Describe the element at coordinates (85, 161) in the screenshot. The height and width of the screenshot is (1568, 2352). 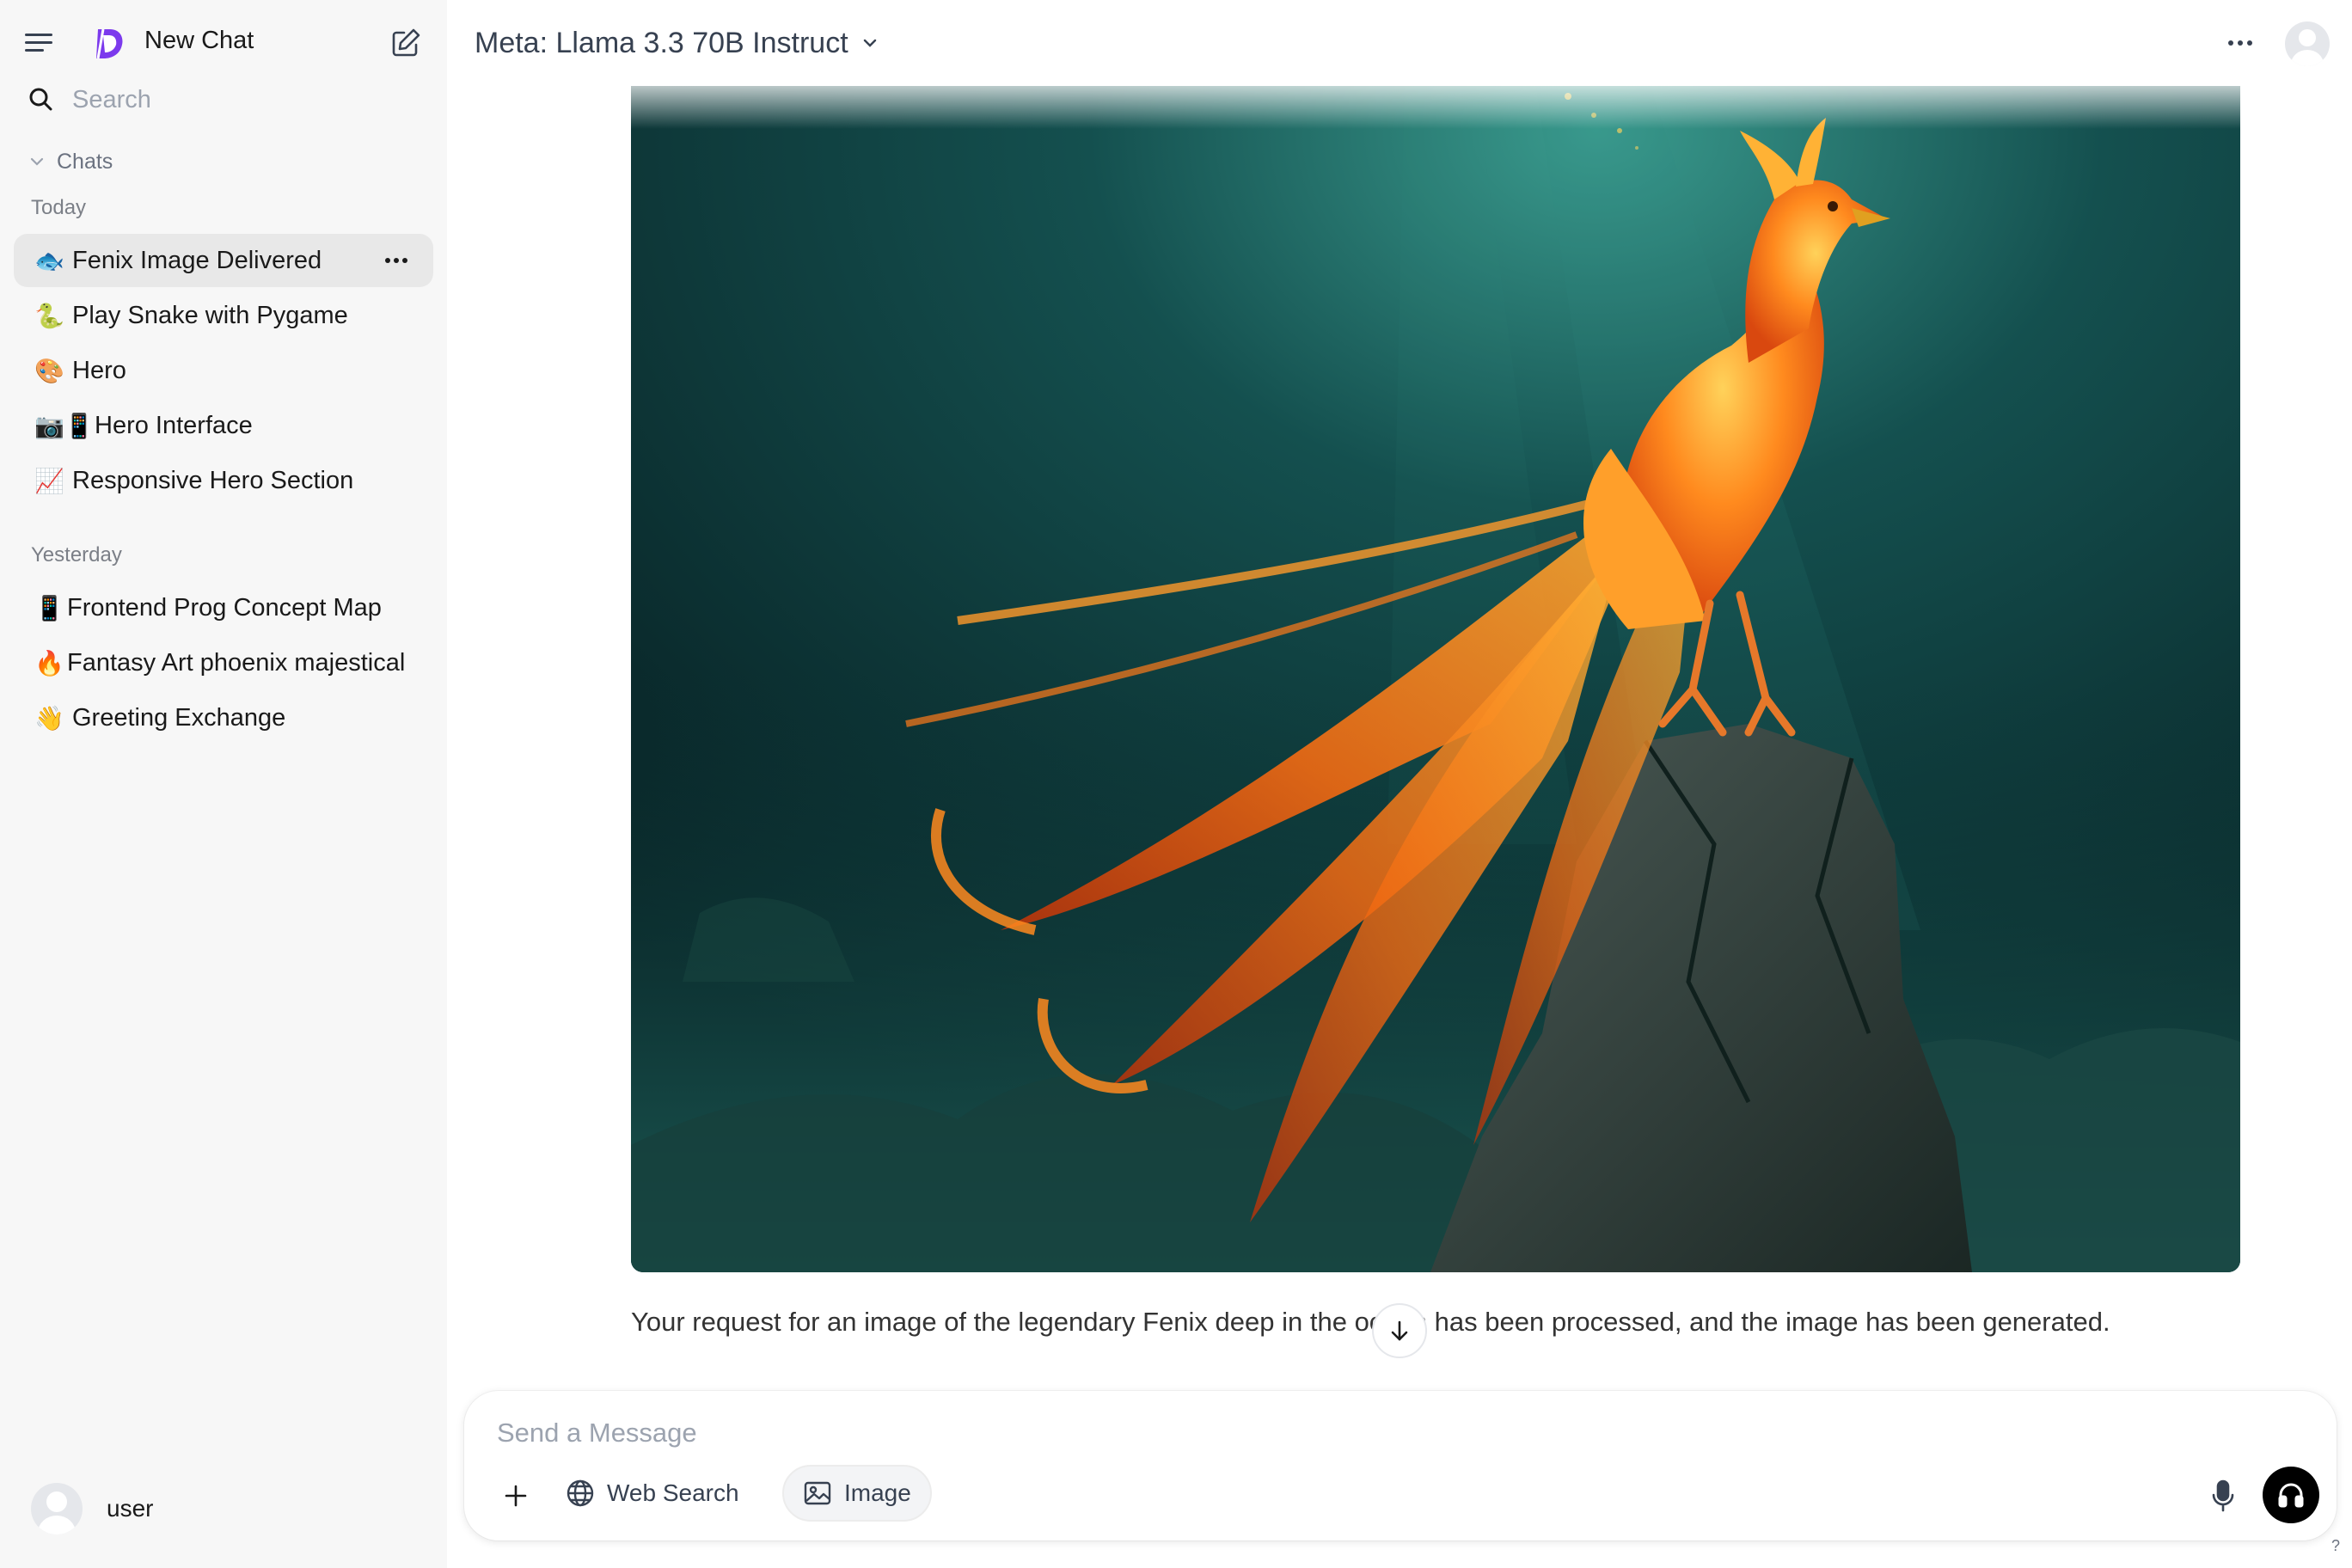
I see `chats-section-label: Chats` at that location.